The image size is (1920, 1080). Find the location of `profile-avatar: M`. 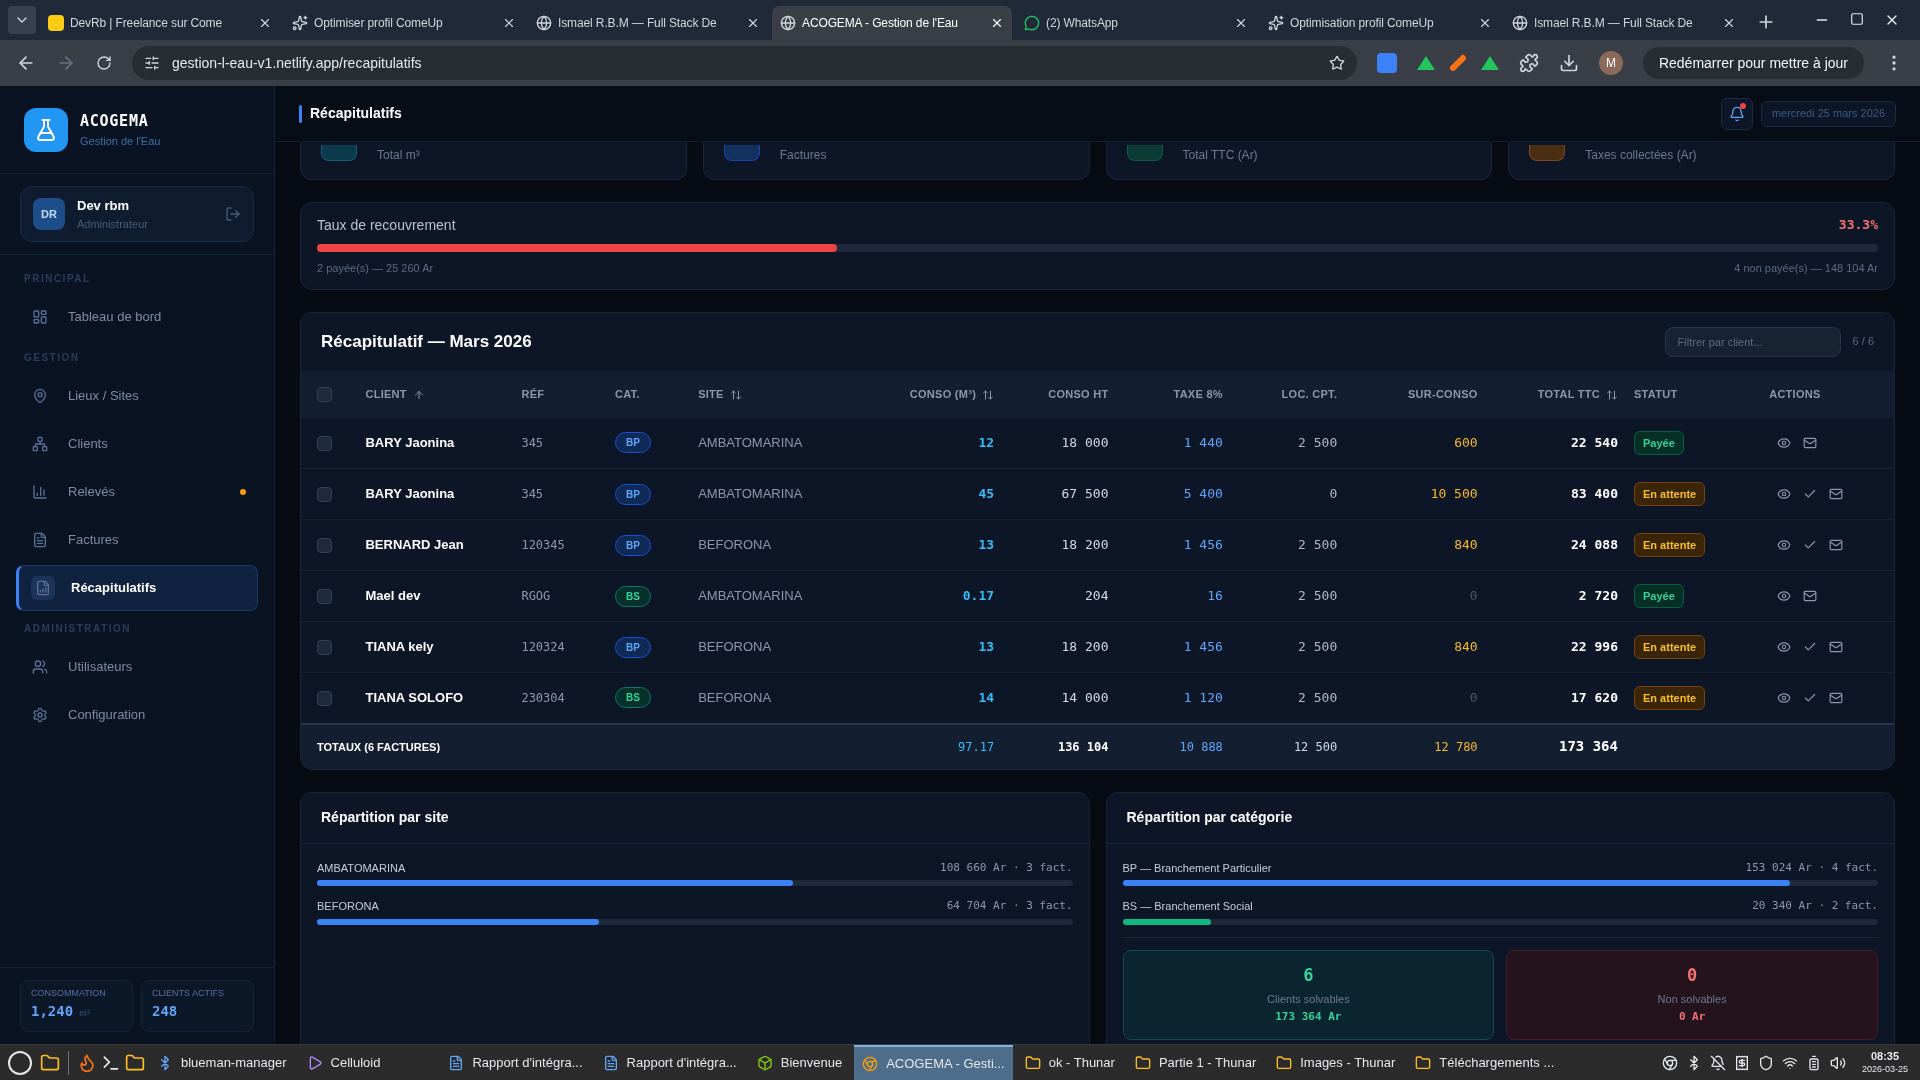

profile-avatar: M is located at coordinates (1610, 63).